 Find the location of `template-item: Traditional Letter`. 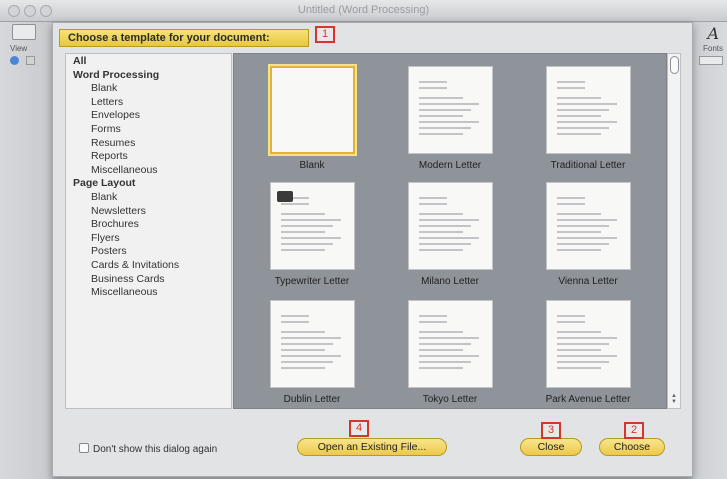

template-item: Traditional Letter is located at coordinates (588, 122).